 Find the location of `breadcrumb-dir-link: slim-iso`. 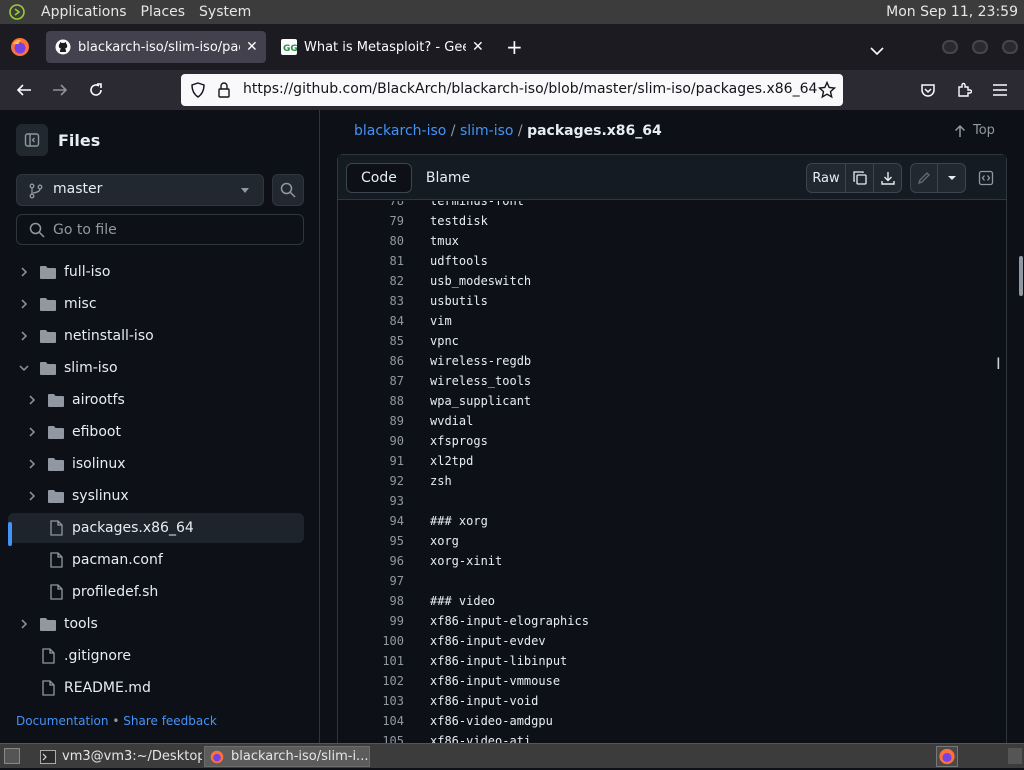

breadcrumb-dir-link: slim-iso is located at coordinates (487, 131).